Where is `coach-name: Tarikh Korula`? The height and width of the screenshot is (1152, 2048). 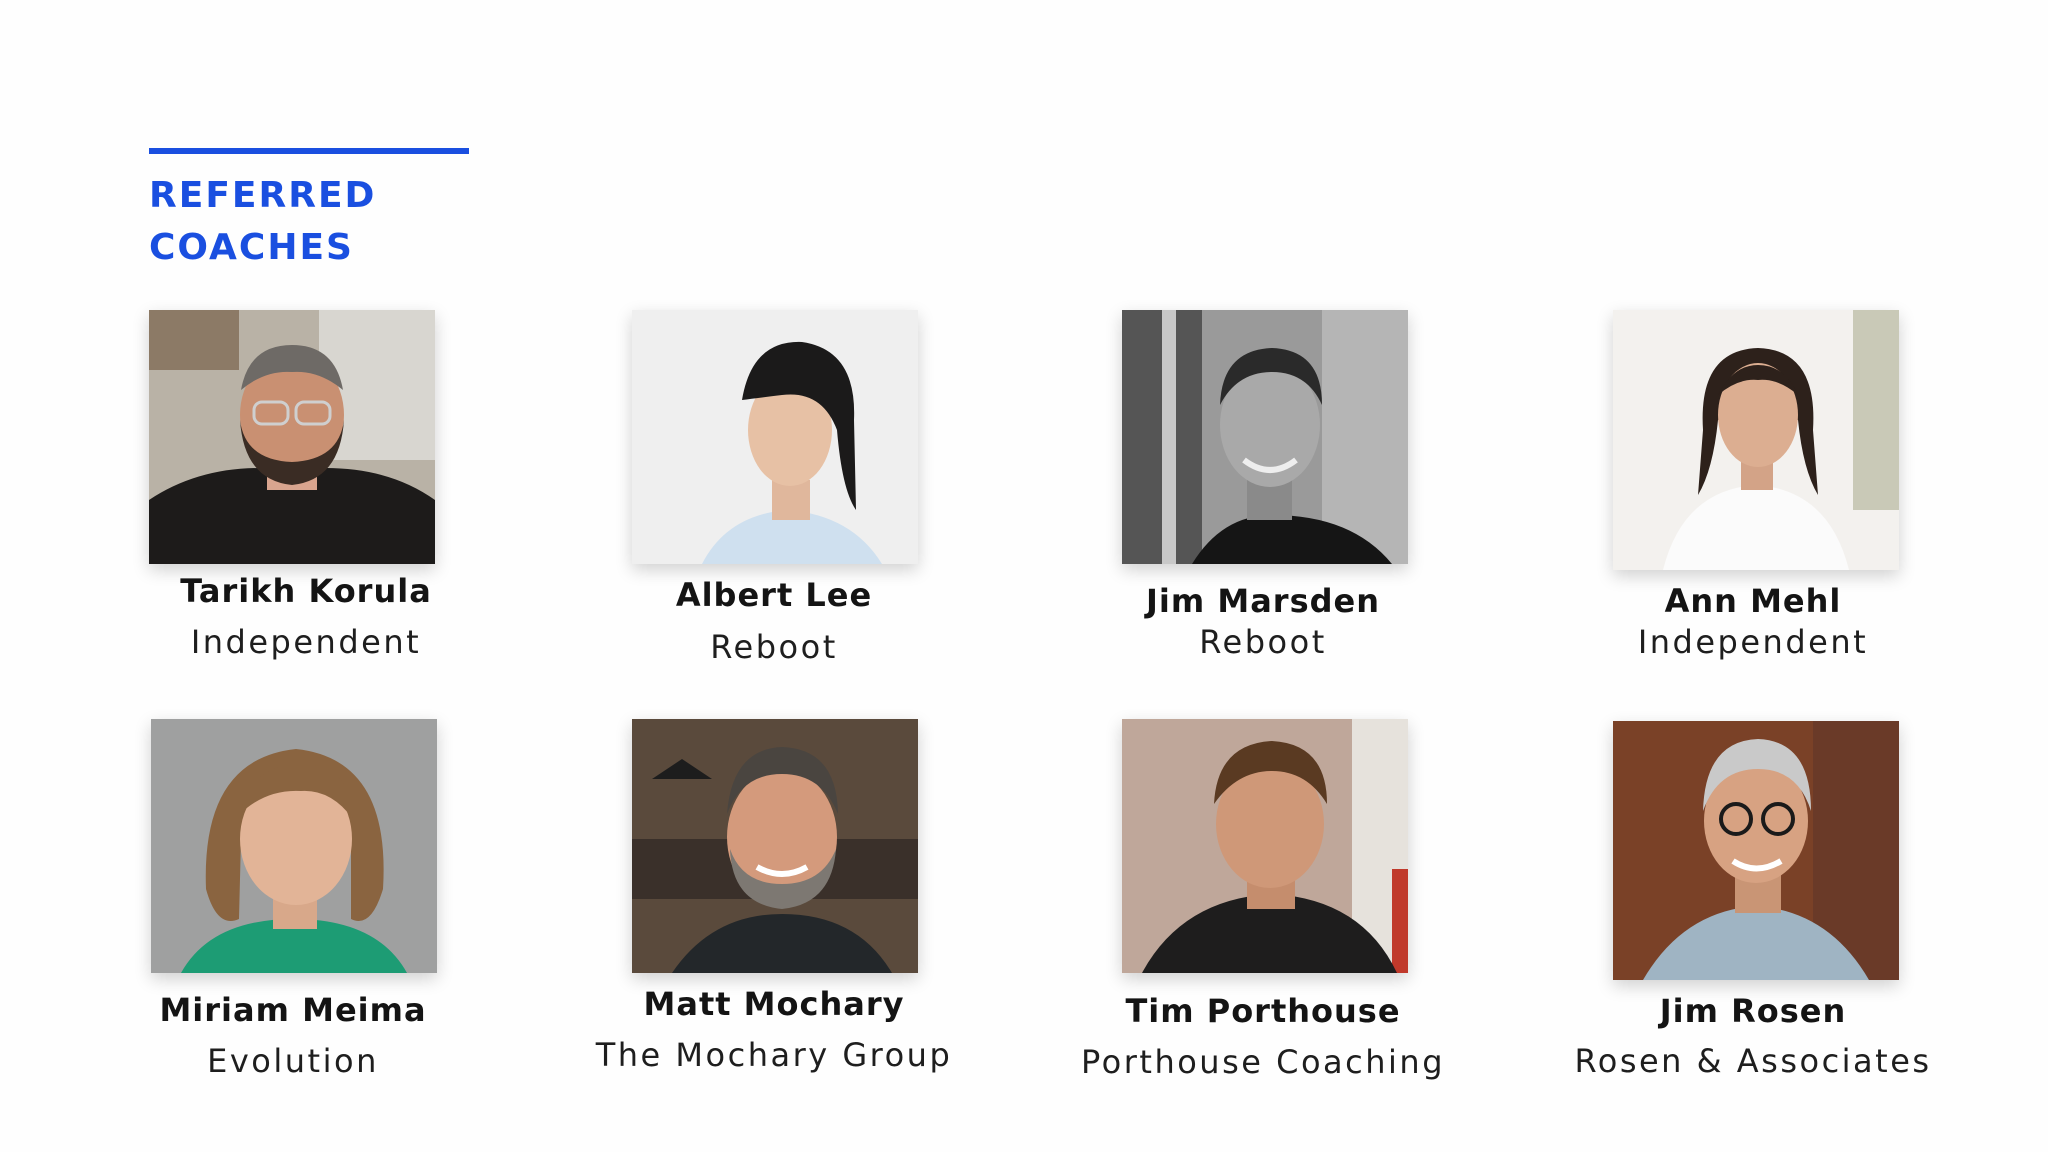 coach-name: Tarikh Korula is located at coordinates (306, 591).